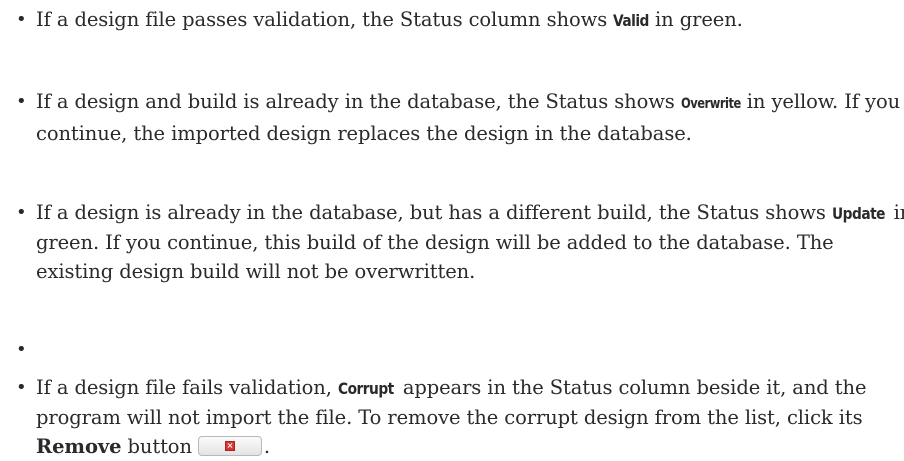 The width and height of the screenshot is (904, 461). I want to click on remove-keyword: Remove, so click(79, 446).